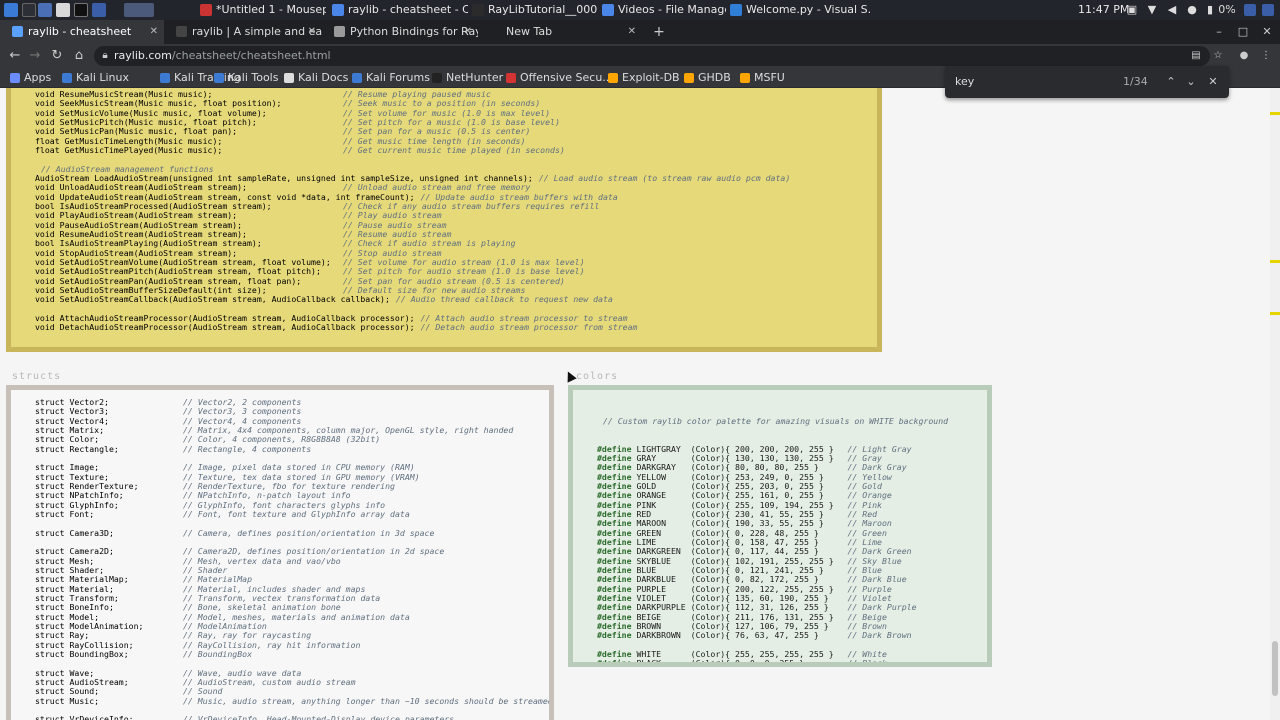  I want to click on find-input: key, so click(964, 82).